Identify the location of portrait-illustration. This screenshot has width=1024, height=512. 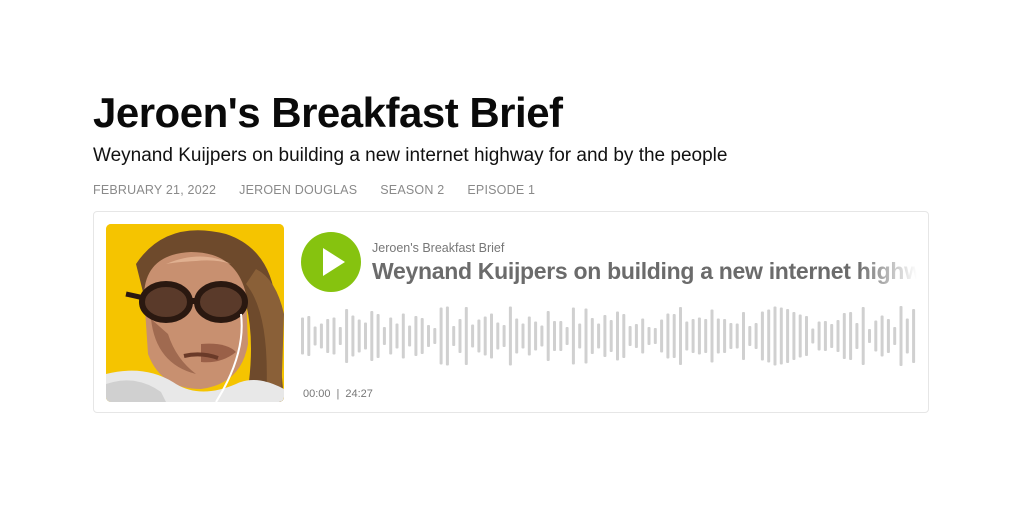
(195, 313).